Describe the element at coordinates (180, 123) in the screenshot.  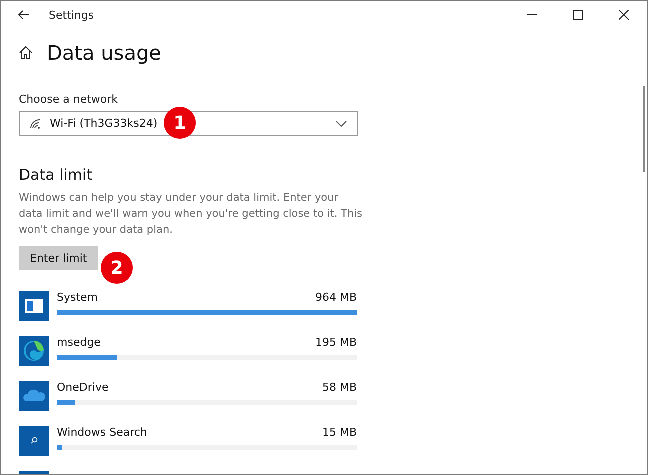
I see `step-badge: 1` at that location.